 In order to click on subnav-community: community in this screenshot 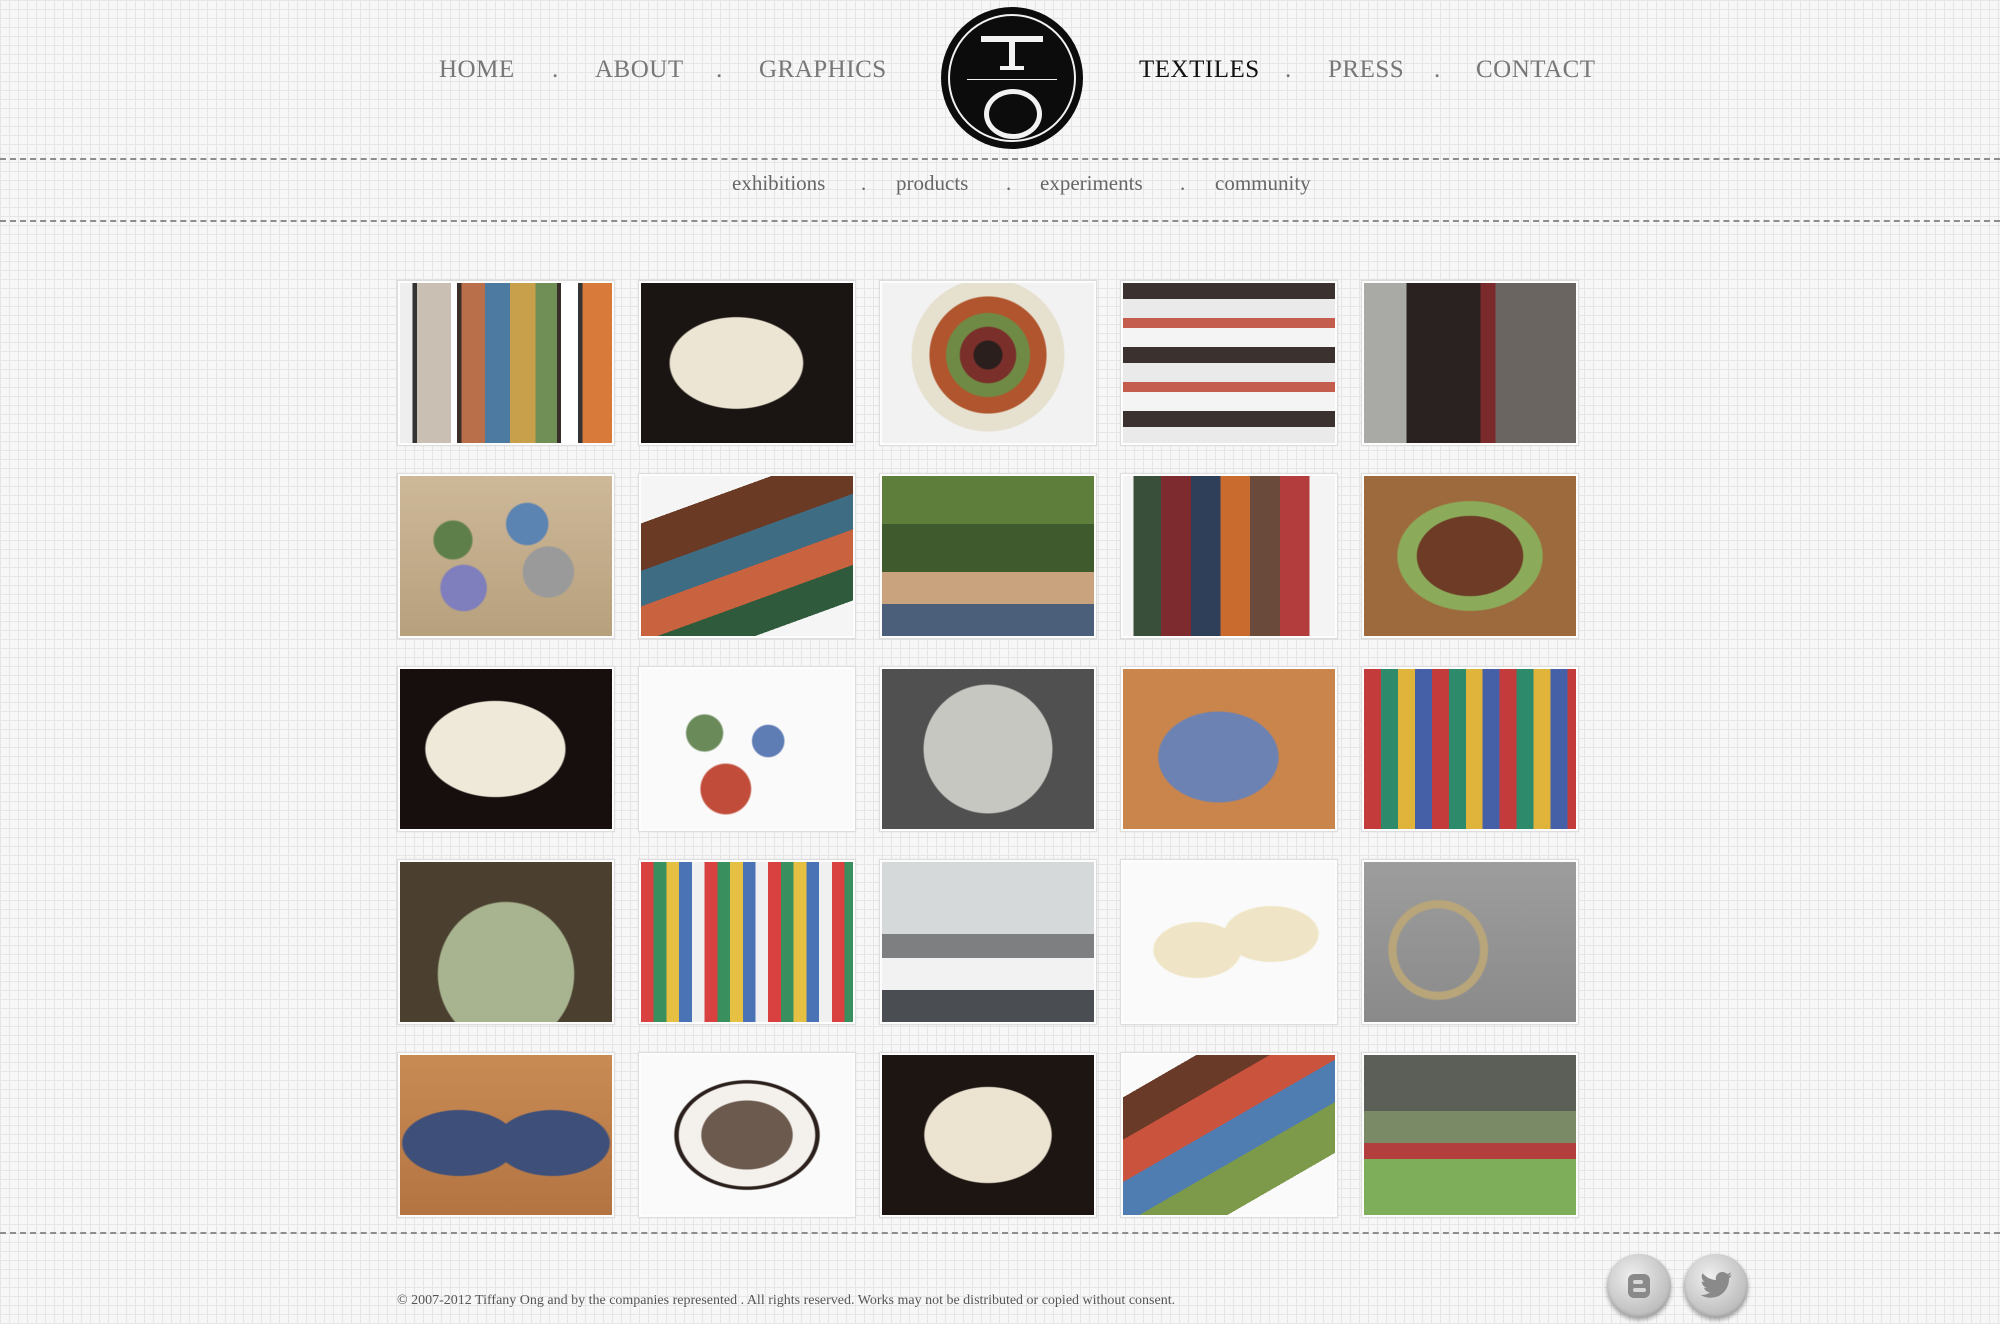, I will do `click(1263, 183)`.